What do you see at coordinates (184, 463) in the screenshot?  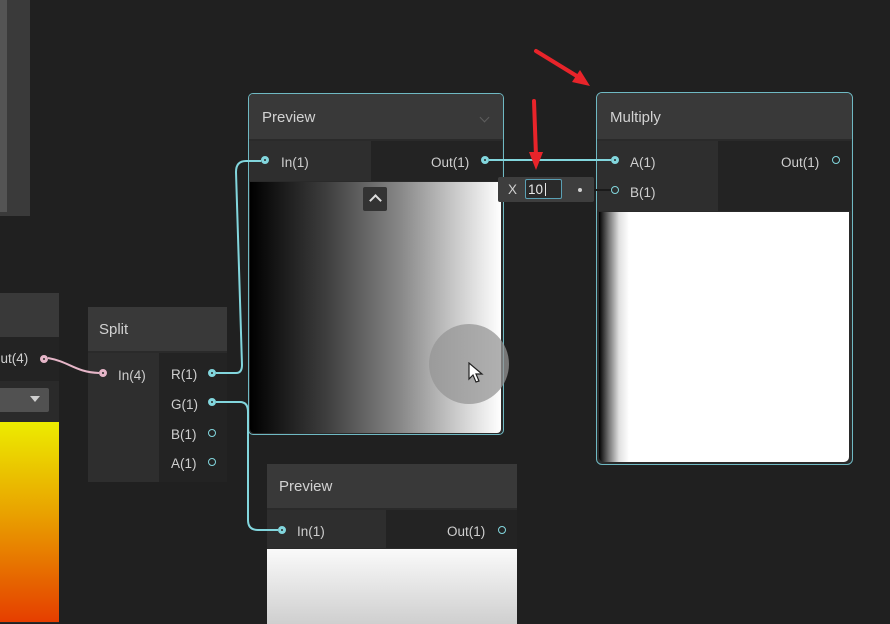 I see `split-output-a-label: A(1)` at bounding box center [184, 463].